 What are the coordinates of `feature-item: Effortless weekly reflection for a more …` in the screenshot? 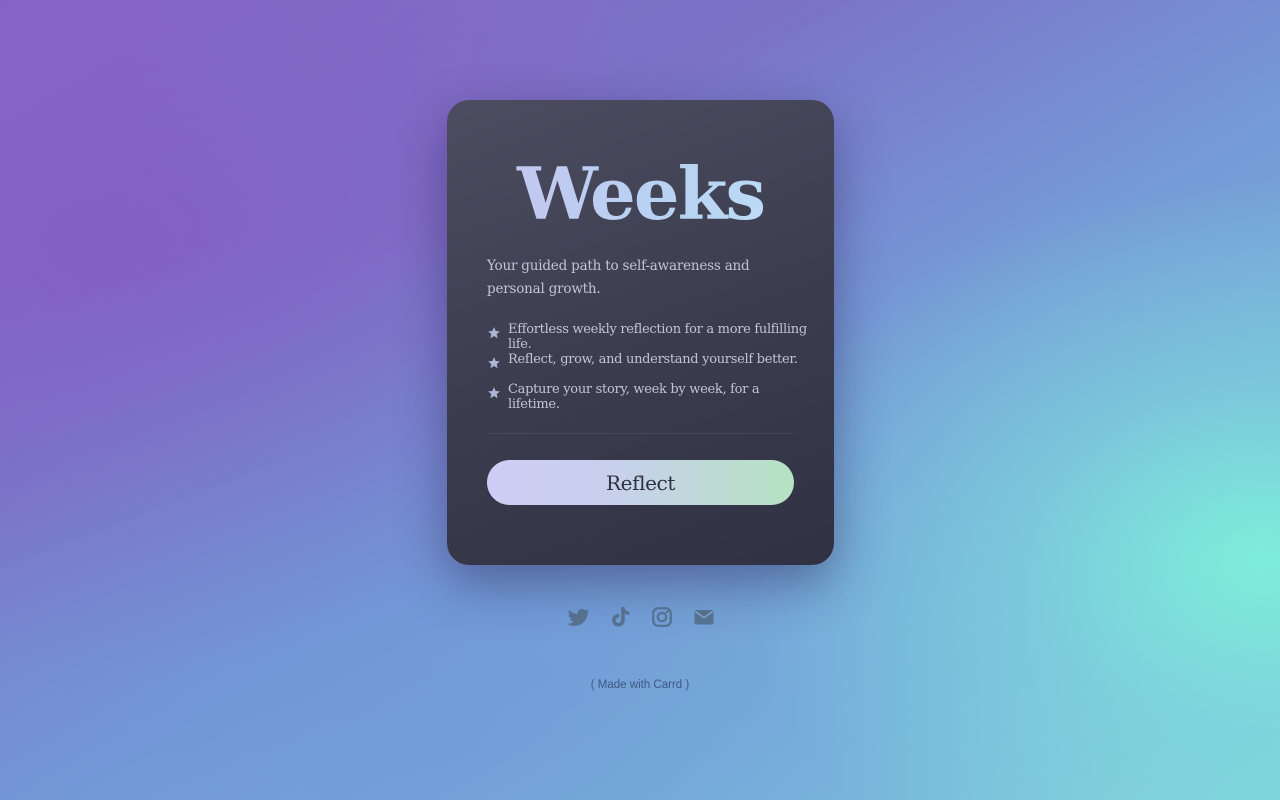 It's located at (647, 337).